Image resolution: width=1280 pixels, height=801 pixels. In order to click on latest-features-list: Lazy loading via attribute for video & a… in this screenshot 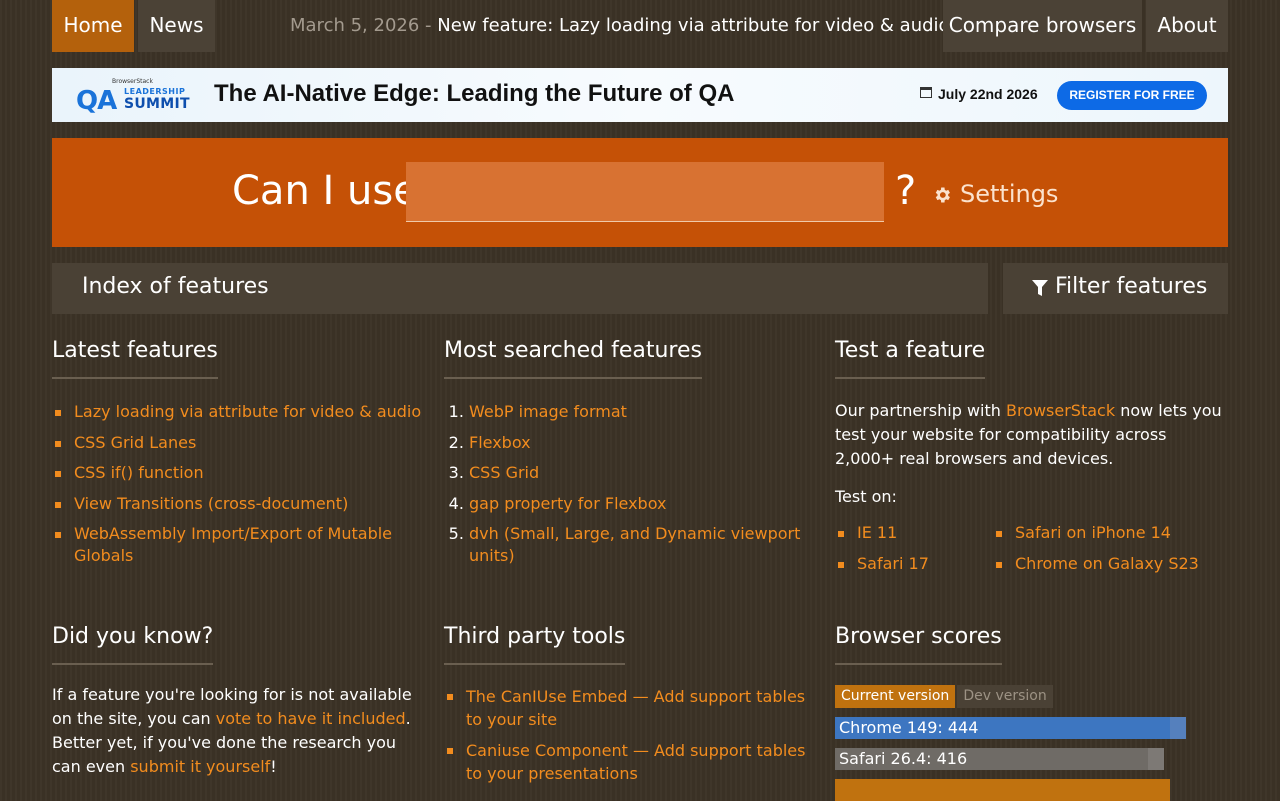, I will do `click(237, 484)`.